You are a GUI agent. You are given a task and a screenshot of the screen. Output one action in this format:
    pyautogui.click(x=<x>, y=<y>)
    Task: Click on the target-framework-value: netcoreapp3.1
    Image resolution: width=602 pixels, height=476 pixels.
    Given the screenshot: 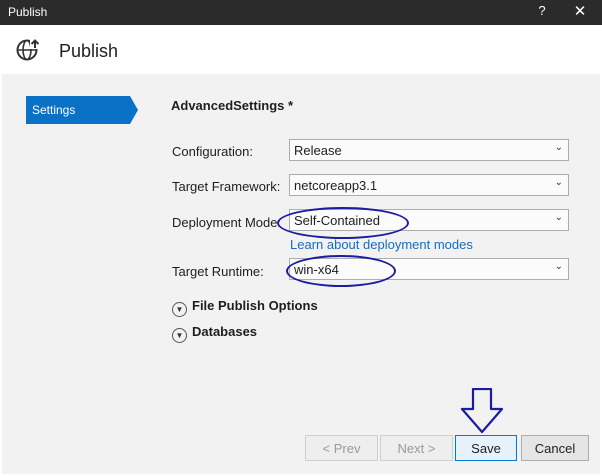 What is the action you would take?
    pyautogui.click(x=336, y=185)
    